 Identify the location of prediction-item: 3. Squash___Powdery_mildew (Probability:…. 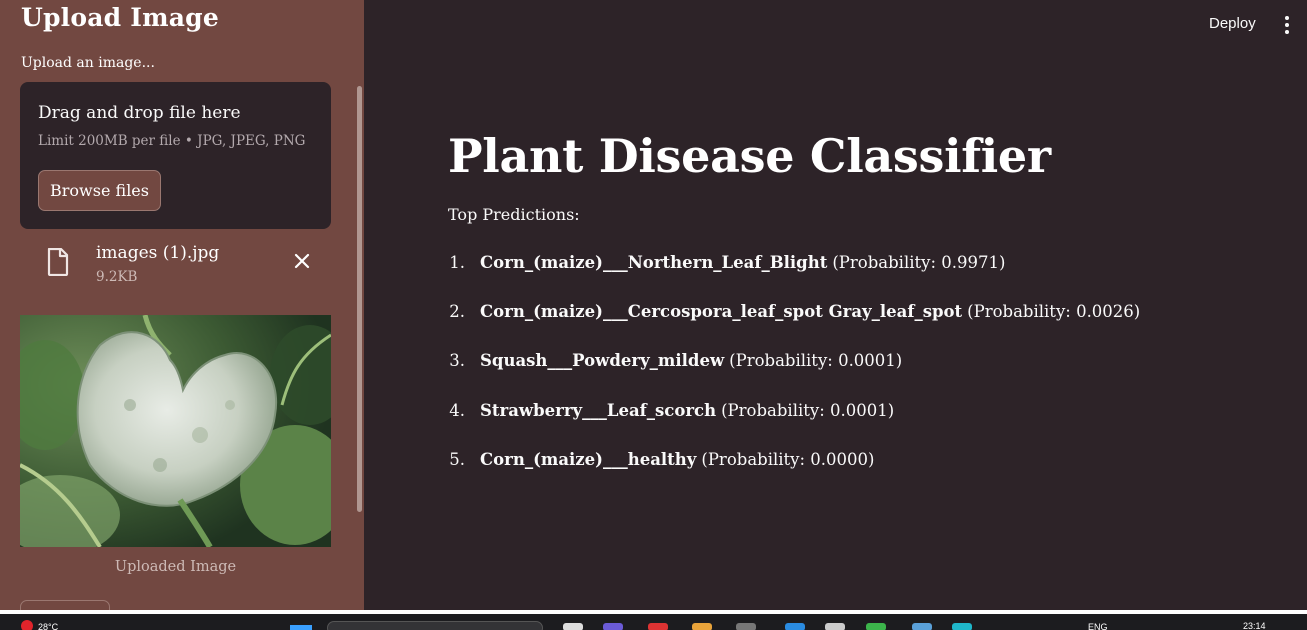
(794, 375).